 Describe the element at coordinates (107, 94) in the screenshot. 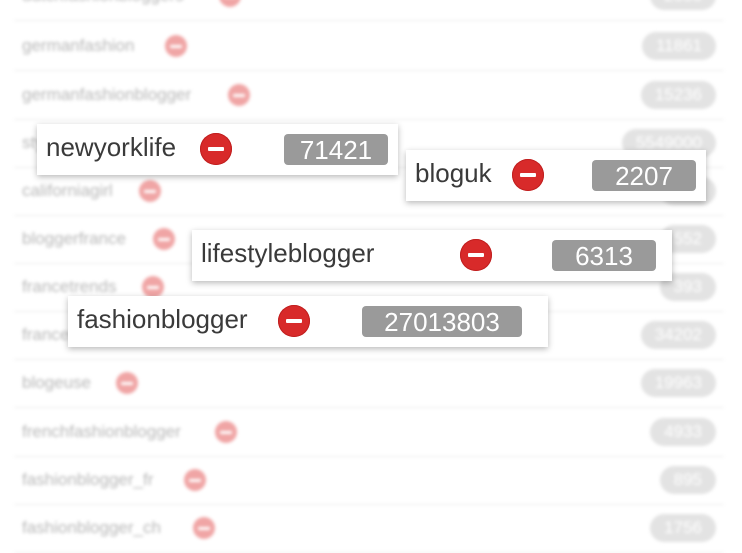

I see `tag-label: germanfashionblogger` at that location.